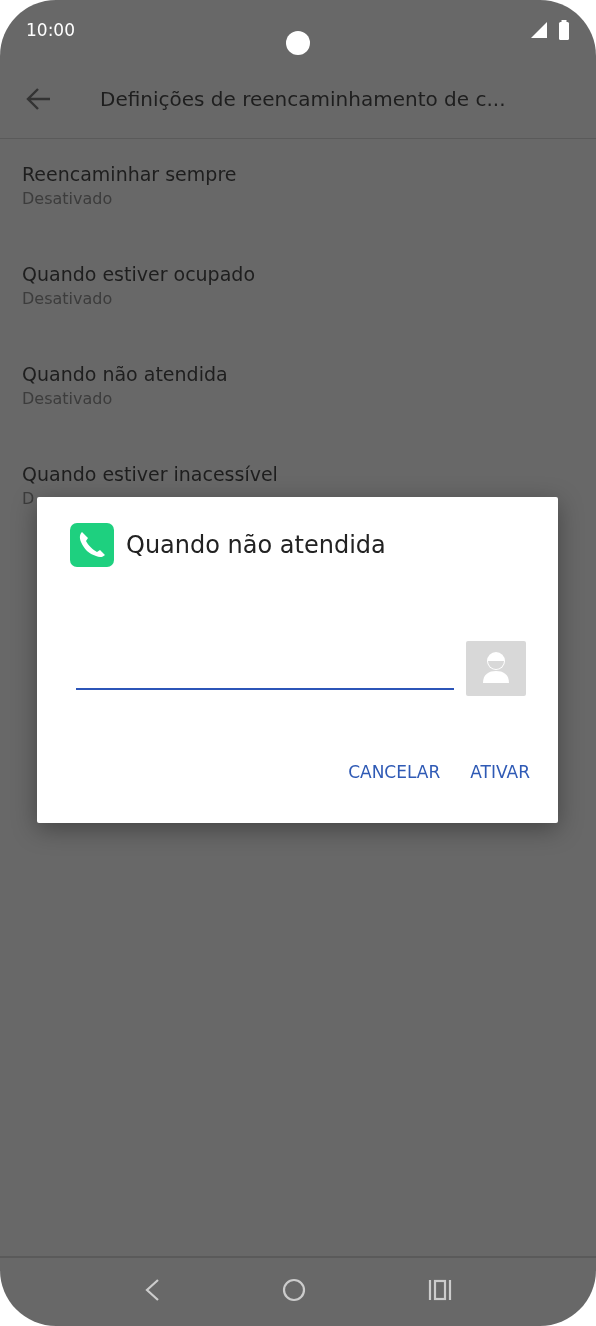  What do you see at coordinates (50, 30) in the screenshot?
I see `status-time: 10:00` at bounding box center [50, 30].